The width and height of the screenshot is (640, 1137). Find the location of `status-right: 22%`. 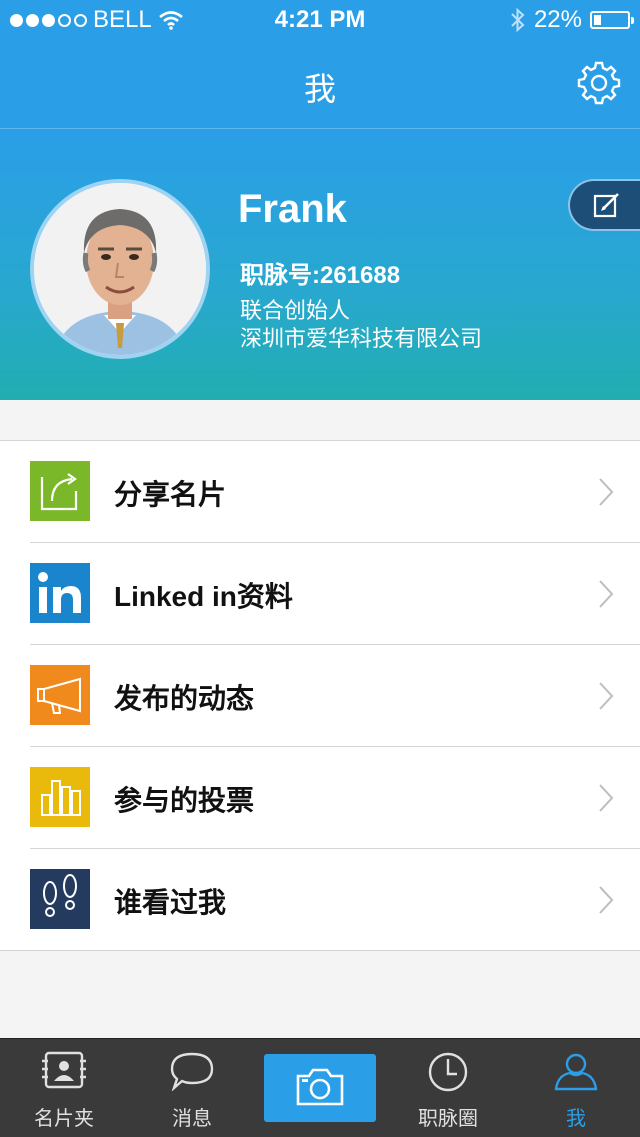

status-right: 22% is located at coordinates (572, 20).